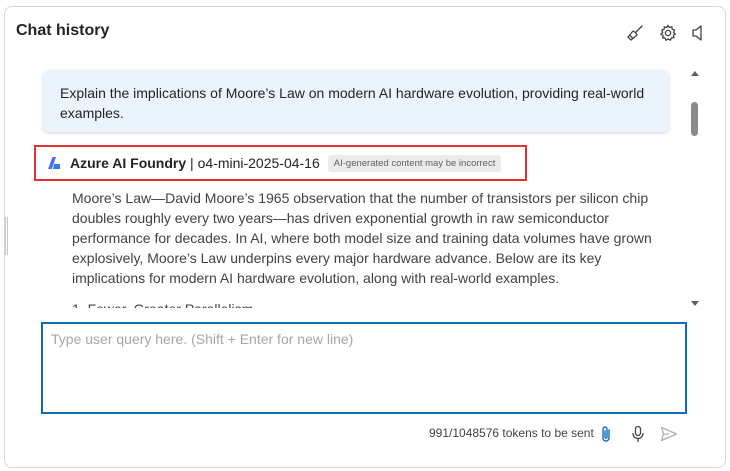 This screenshot has height=471, width=730. What do you see at coordinates (606, 434) in the screenshot?
I see `paperclip-icon` at bounding box center [606, 434].